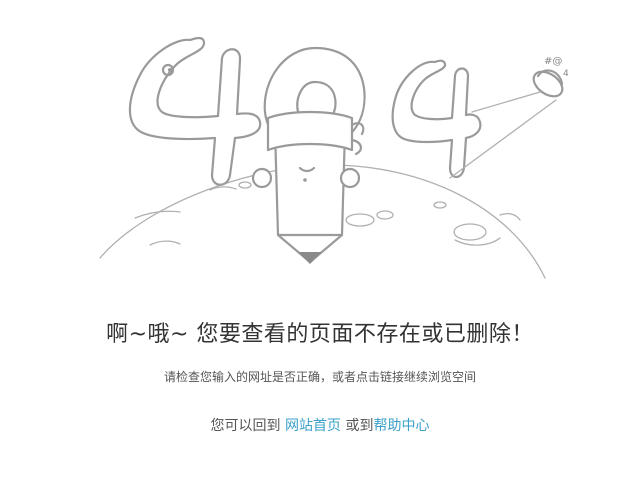  I want to click on help-center-link: 帮助中心, so click(401, 426).